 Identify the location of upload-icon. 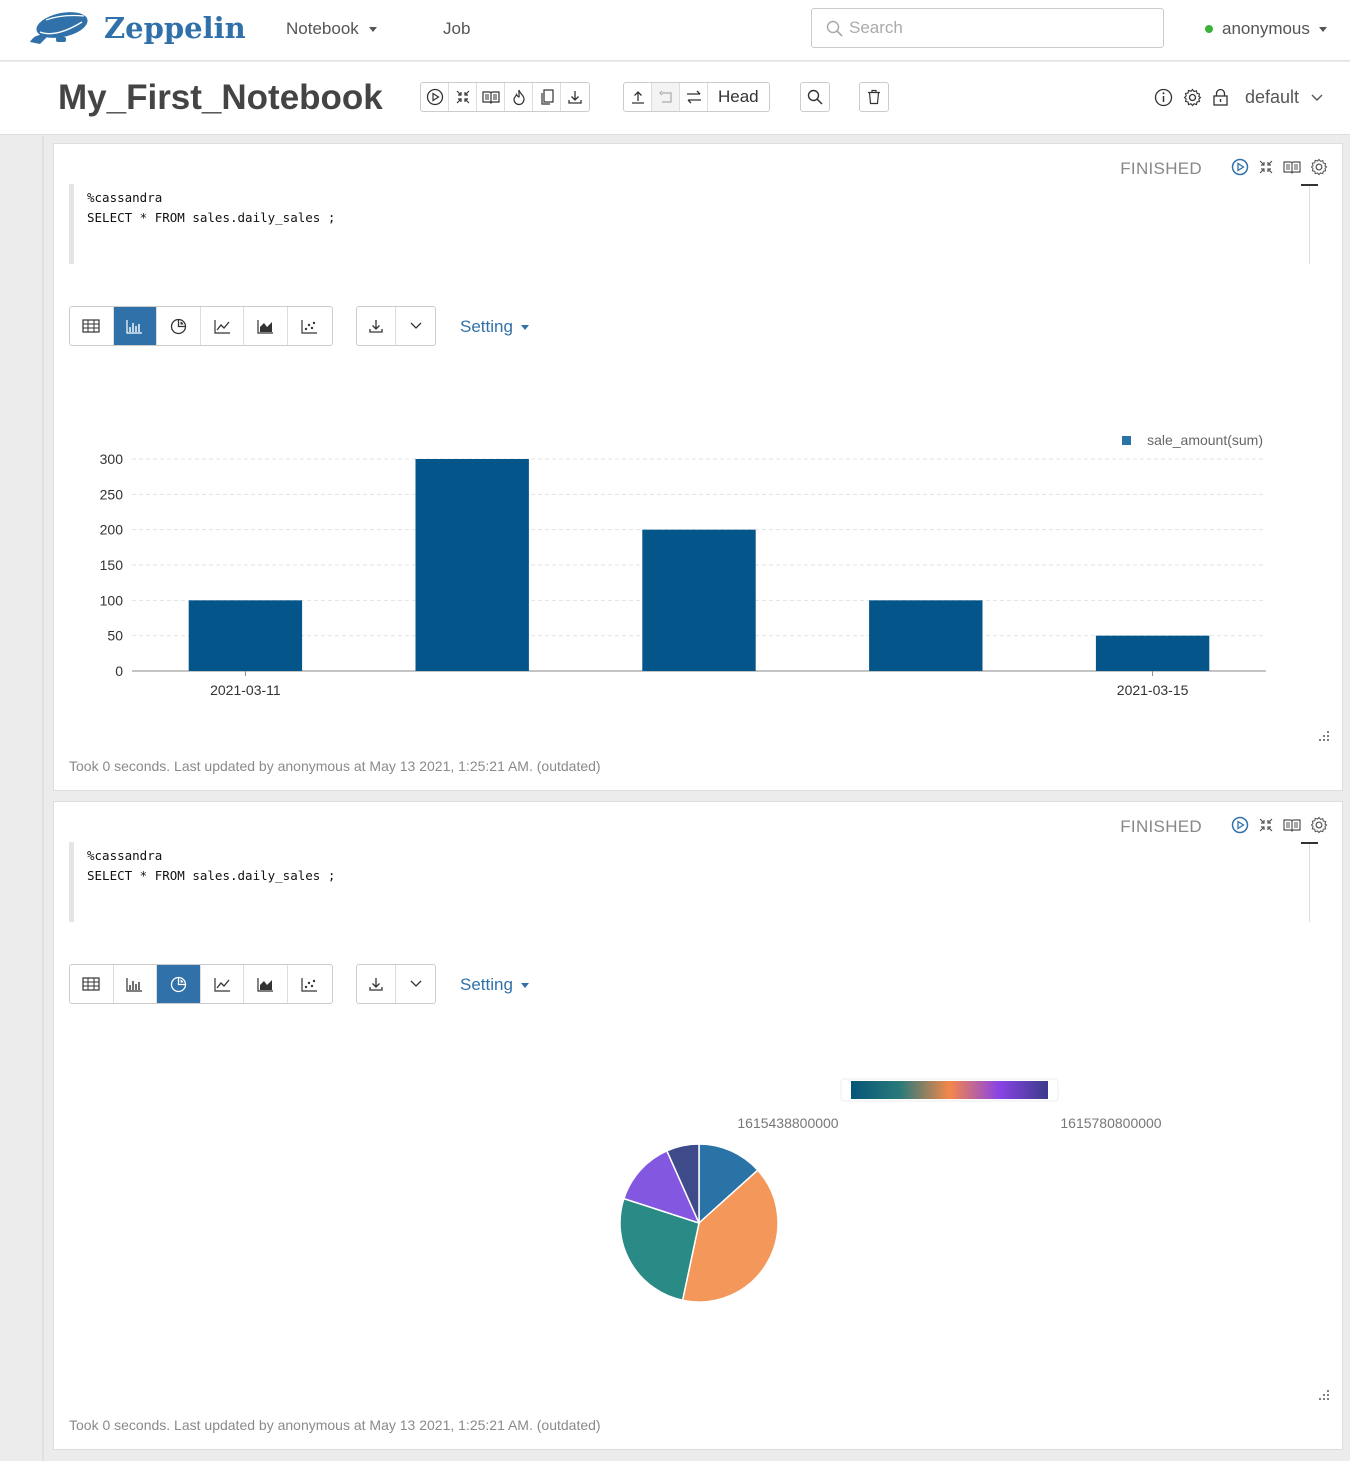
(637, 97).